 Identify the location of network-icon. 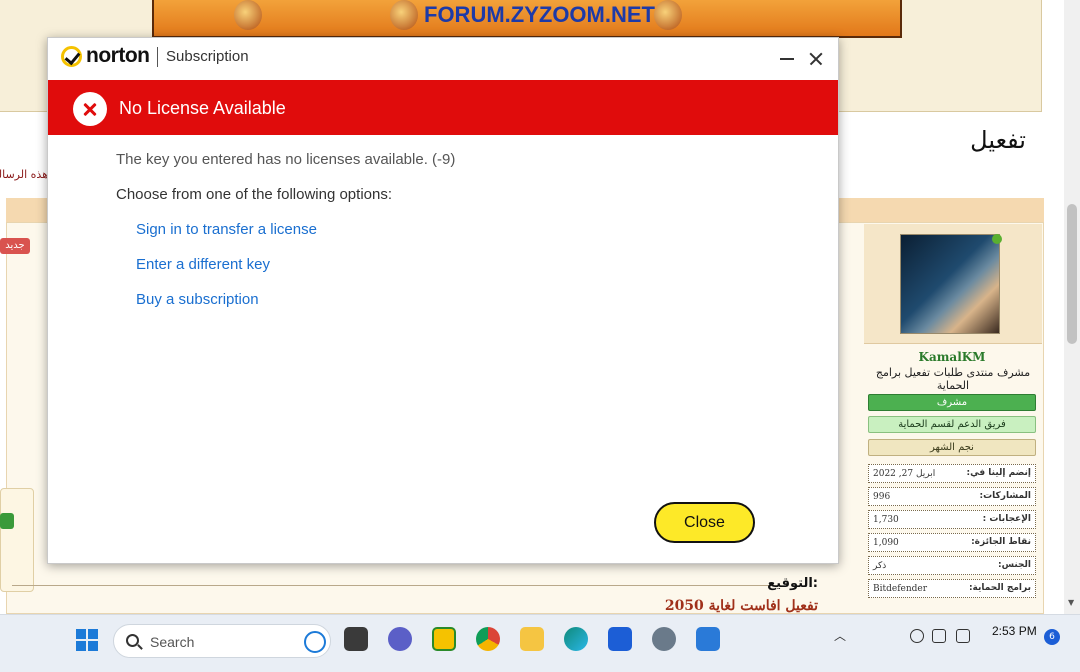
(917, 636).